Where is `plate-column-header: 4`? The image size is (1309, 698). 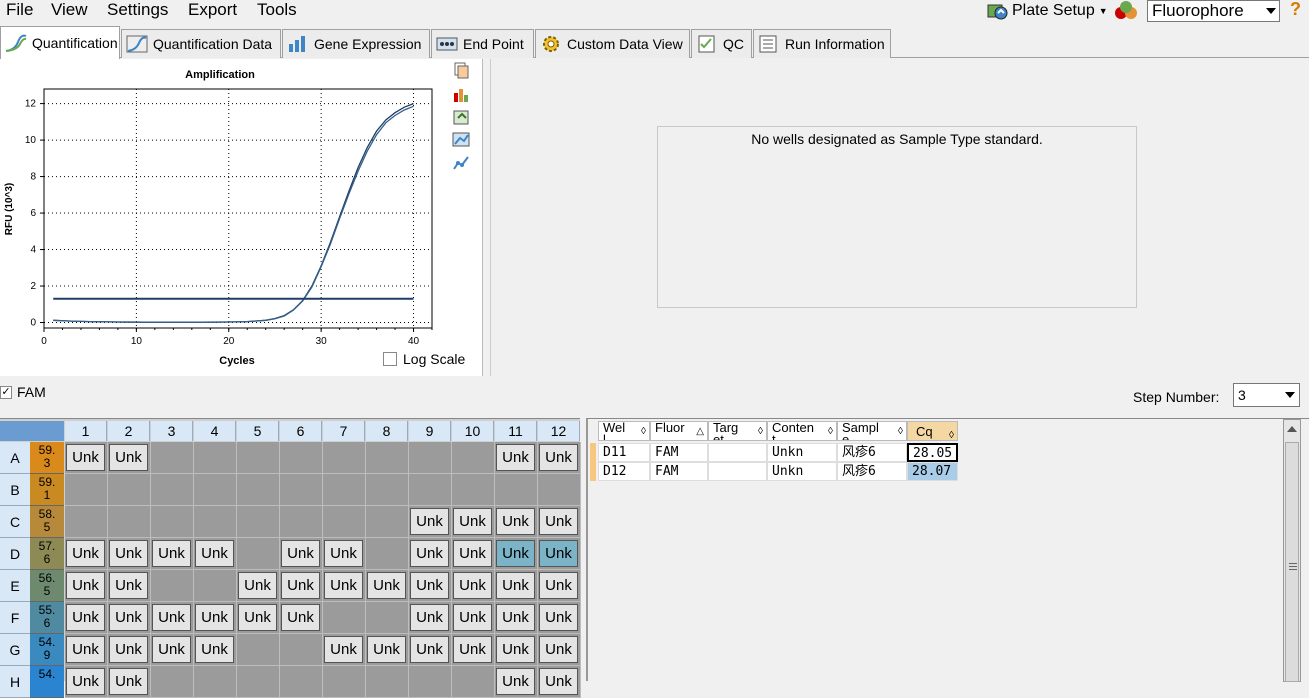 plate-column-header: 4 is located at coordinates (215, 431).